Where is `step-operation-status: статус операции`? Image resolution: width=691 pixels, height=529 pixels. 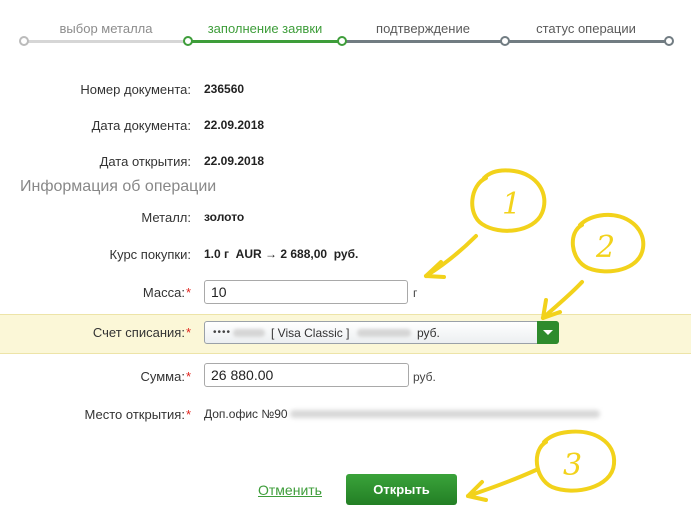 step-operation-status: статус операции is located at coordinates (586, 28).